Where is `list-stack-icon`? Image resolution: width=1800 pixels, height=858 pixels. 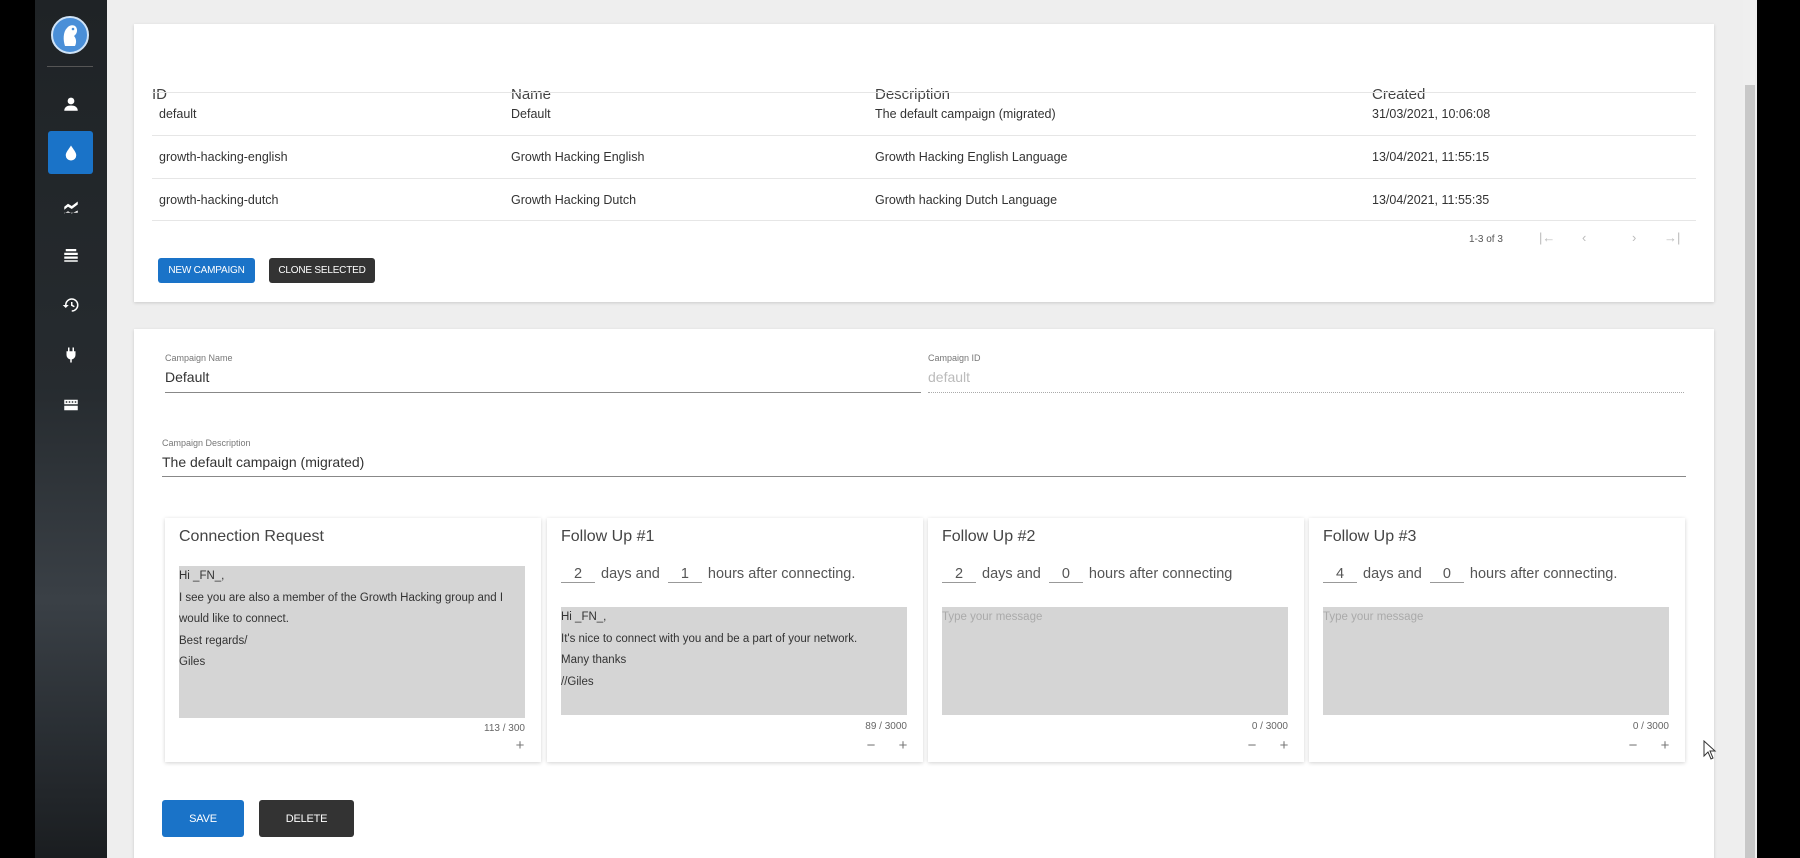 list-stack-icon is located at coordinates (70, 255).